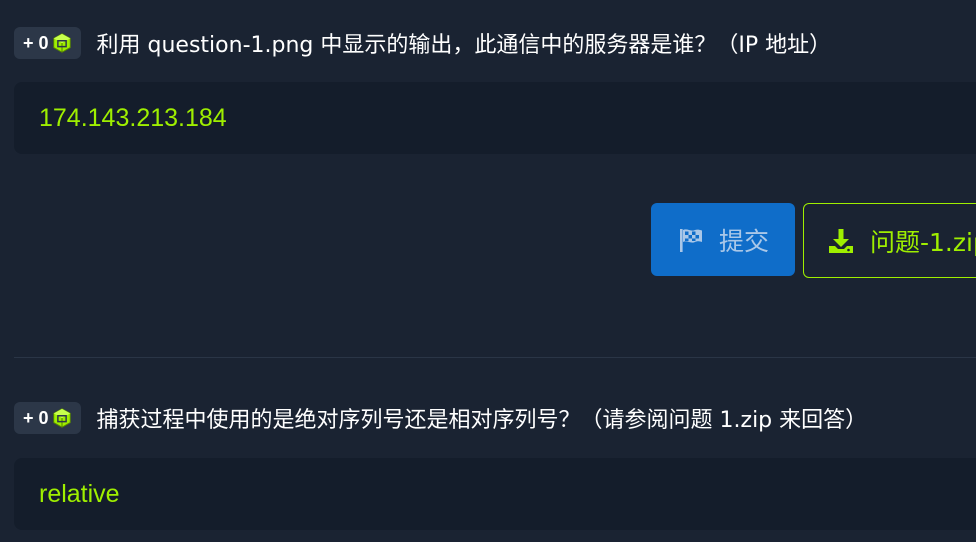  I want to click on question-text: 捕获过程中使用的是绝对序列号还是相对序列号？（请参阅问题 1.zip 来回答）, so click(482, 420).